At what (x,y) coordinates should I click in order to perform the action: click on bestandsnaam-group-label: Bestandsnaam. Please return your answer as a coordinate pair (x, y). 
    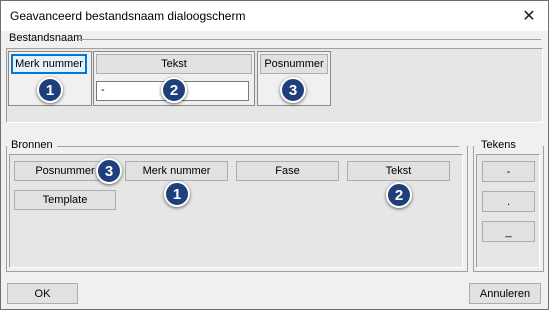
    Looking at the image, I should click on (46, 38).